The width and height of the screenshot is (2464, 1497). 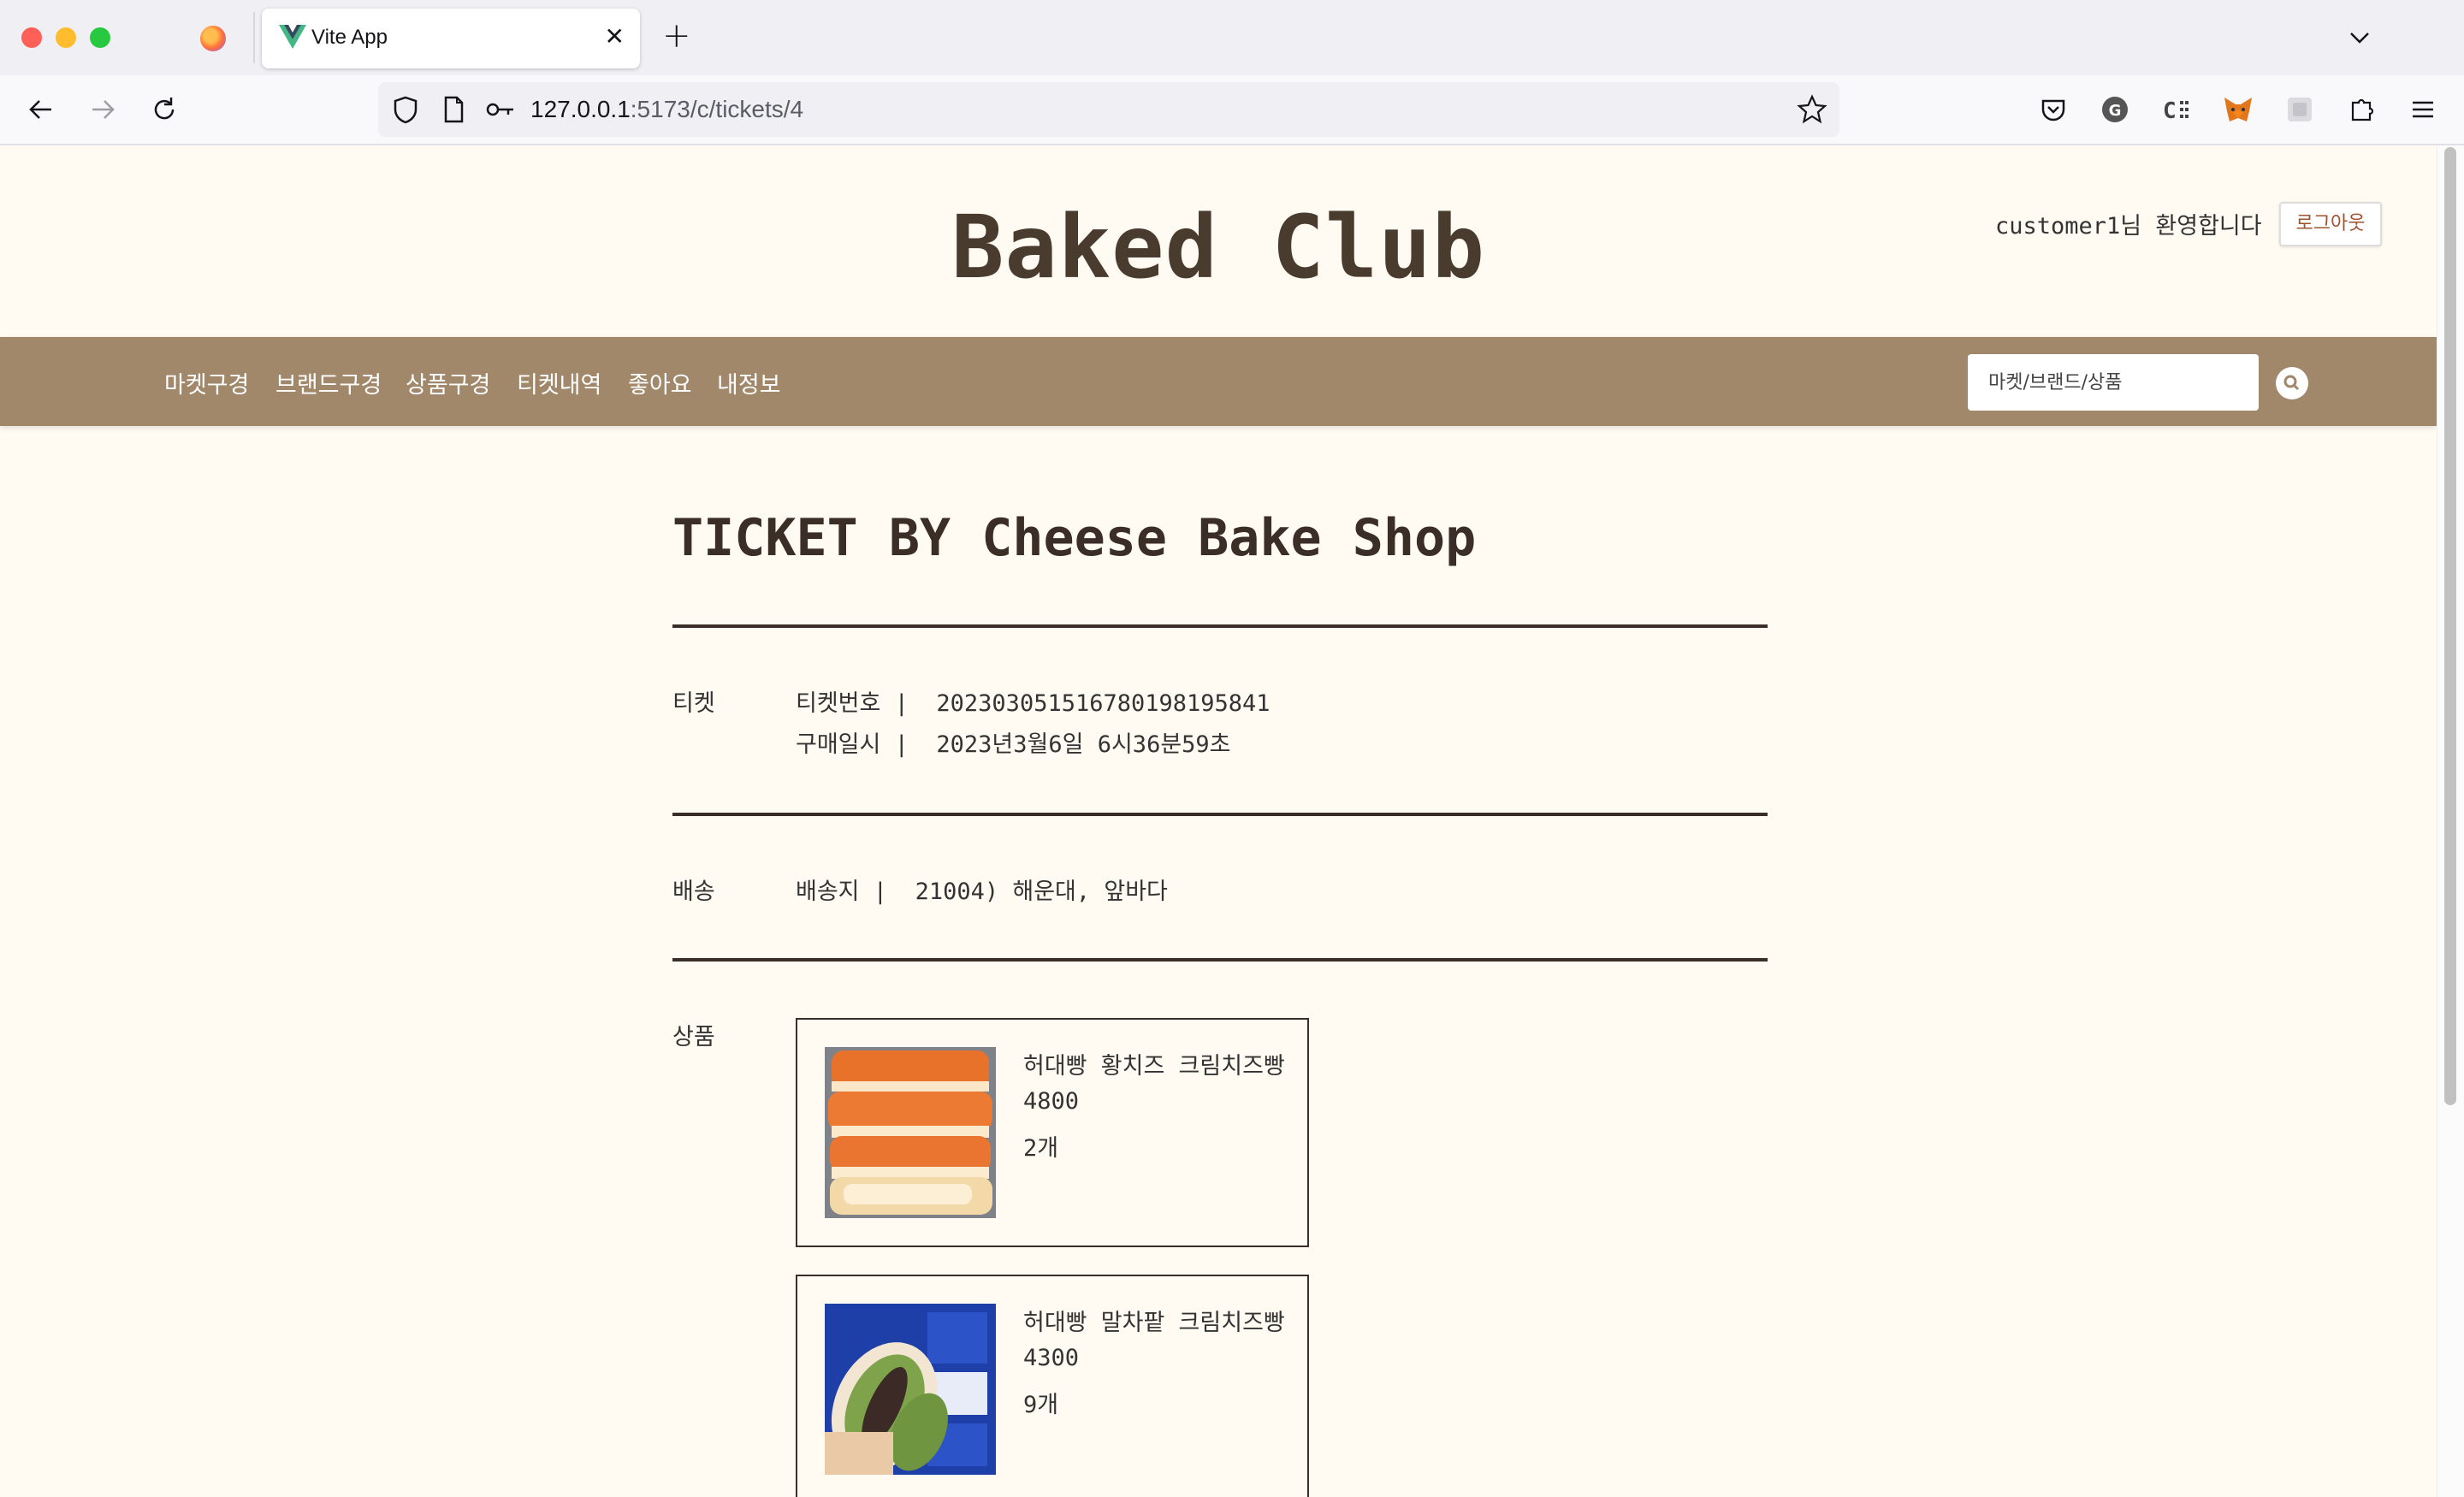 I want to click on extensions-puzzle-icon, so click(x=2361, y=109).